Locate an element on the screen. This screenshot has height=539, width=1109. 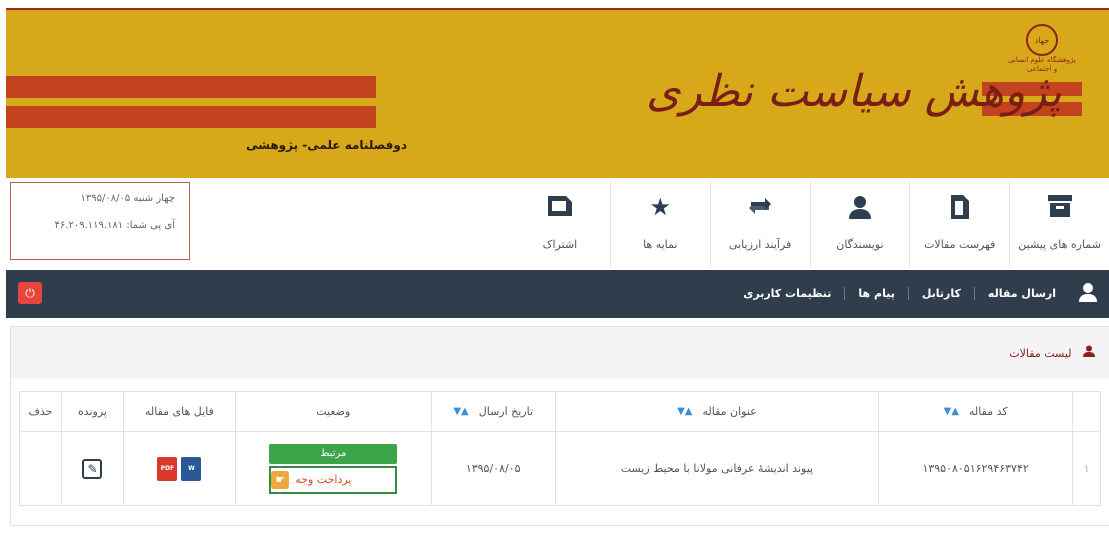
pdf-file-icon: PDF is located at coordinates (167, 468).